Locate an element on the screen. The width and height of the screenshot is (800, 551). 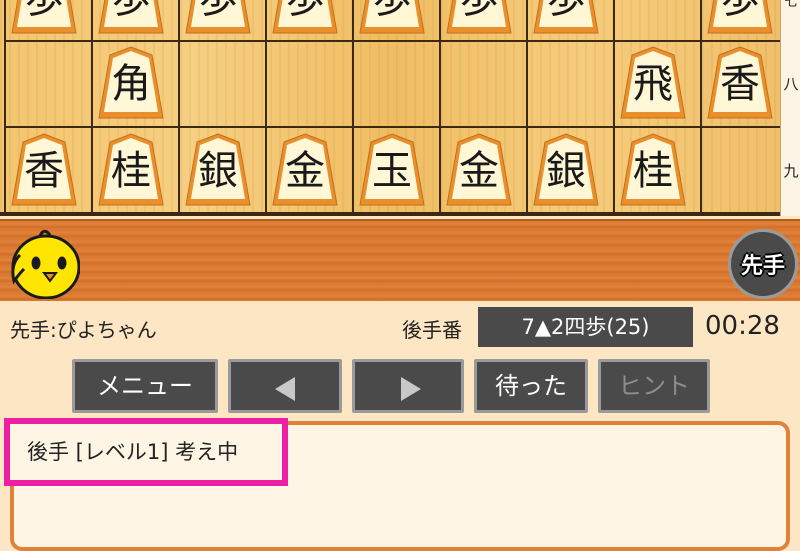
ai-thinking-status: 後手 [レベル1] 考え中 is located at coordinates (133, 452).